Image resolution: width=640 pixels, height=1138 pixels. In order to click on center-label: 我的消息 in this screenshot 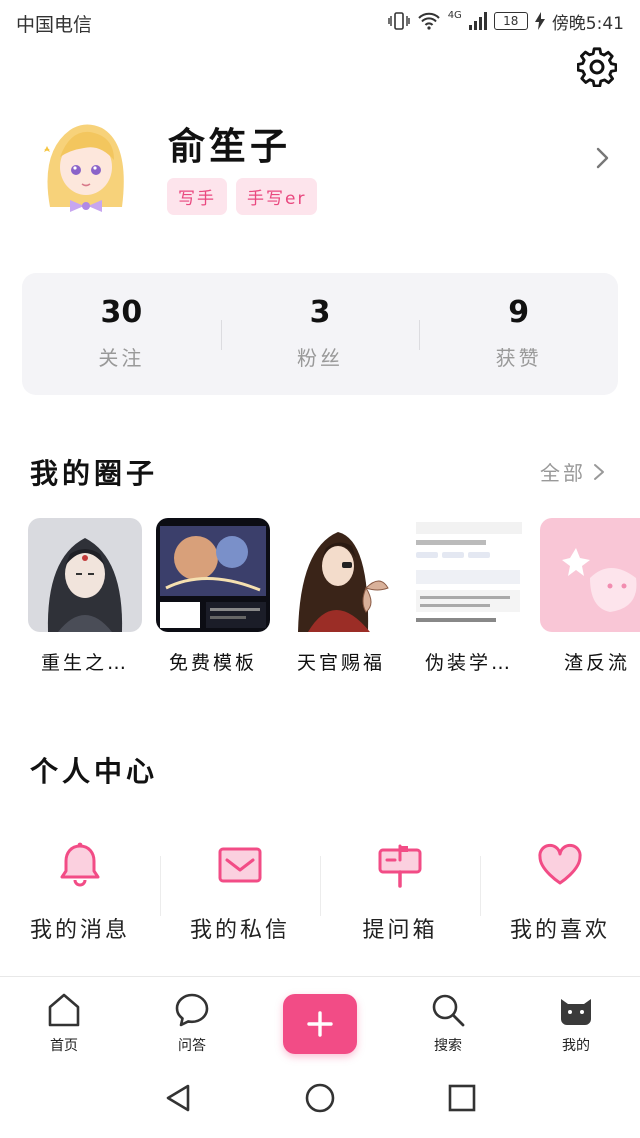, I will do `click(79, 930)`.